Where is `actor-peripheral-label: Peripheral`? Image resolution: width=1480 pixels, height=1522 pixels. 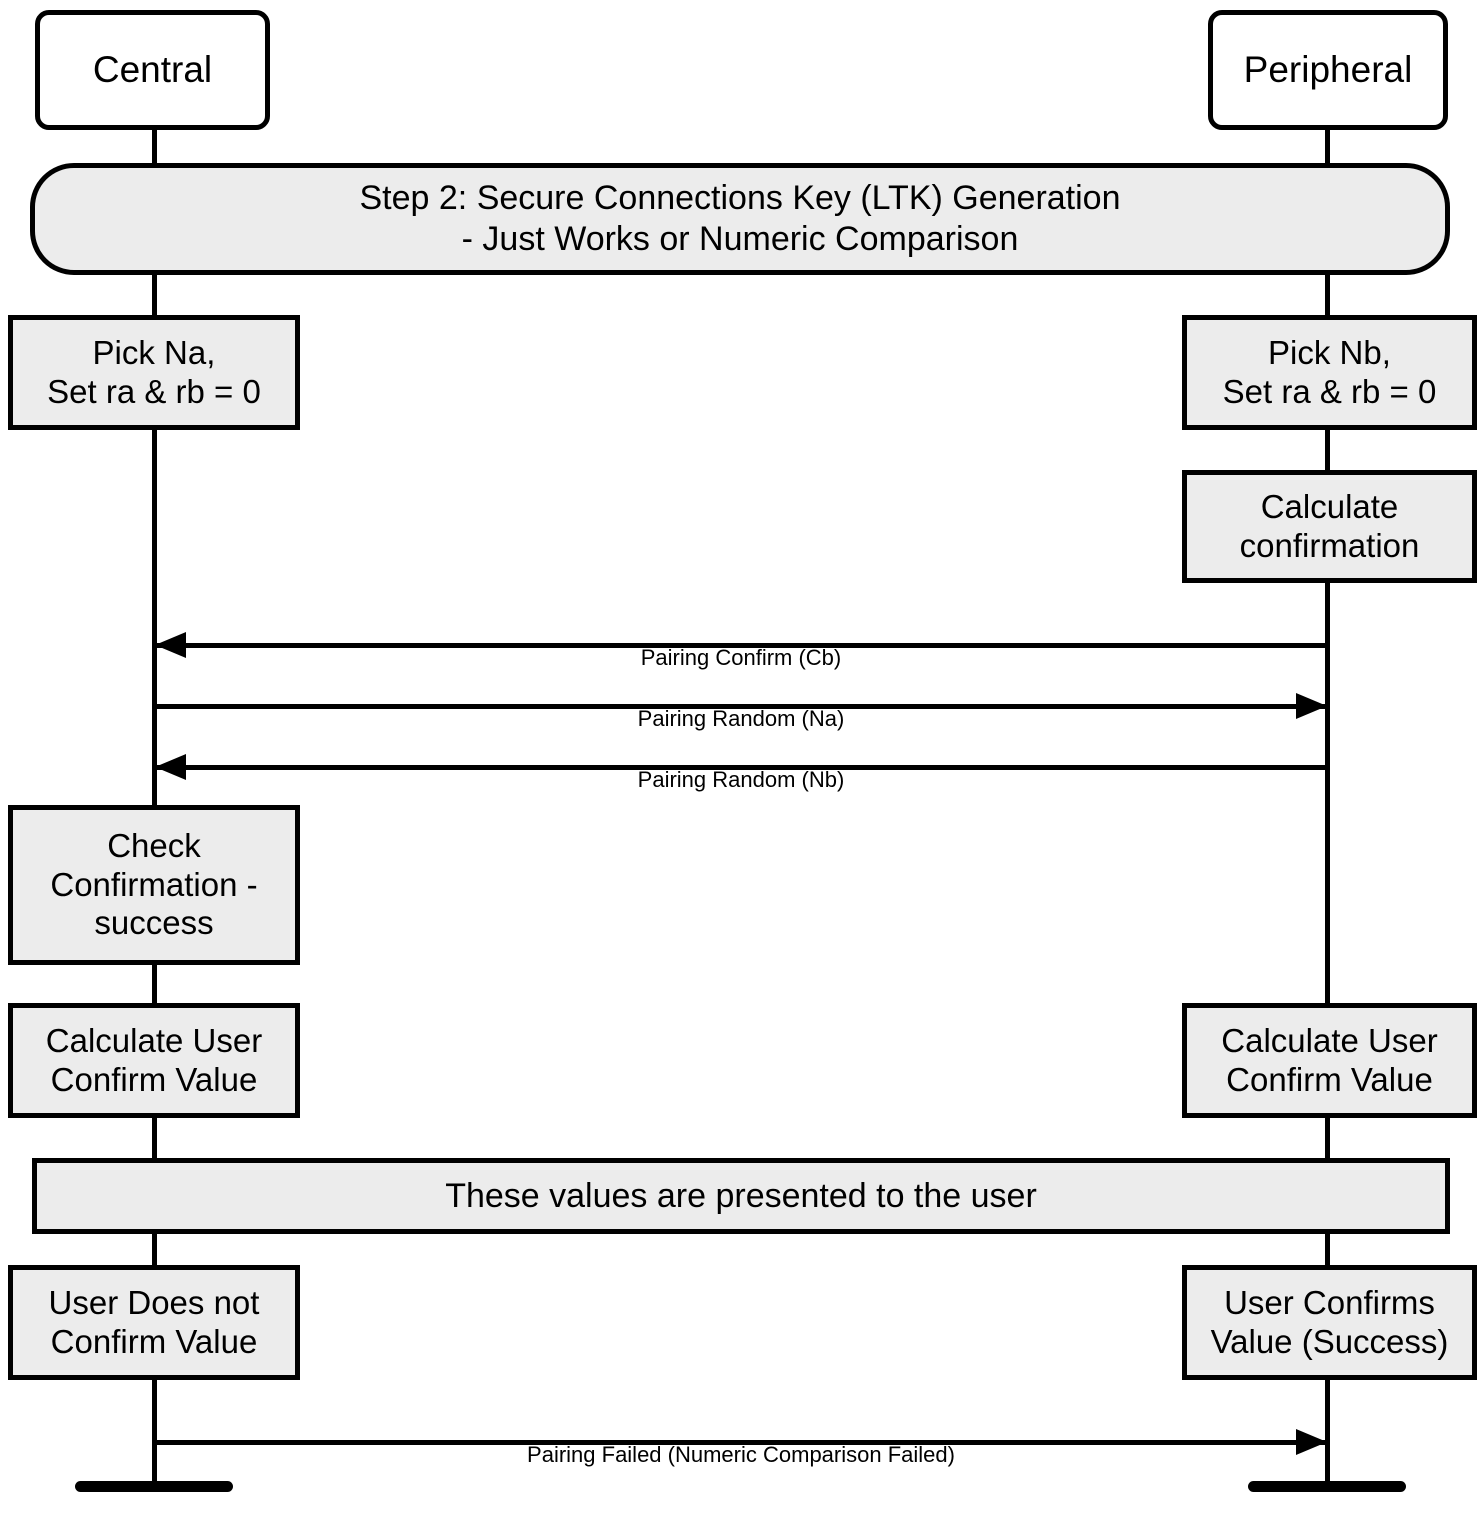
actor-peripheral-label: Peripheral is located at coordinates (1328, 69).